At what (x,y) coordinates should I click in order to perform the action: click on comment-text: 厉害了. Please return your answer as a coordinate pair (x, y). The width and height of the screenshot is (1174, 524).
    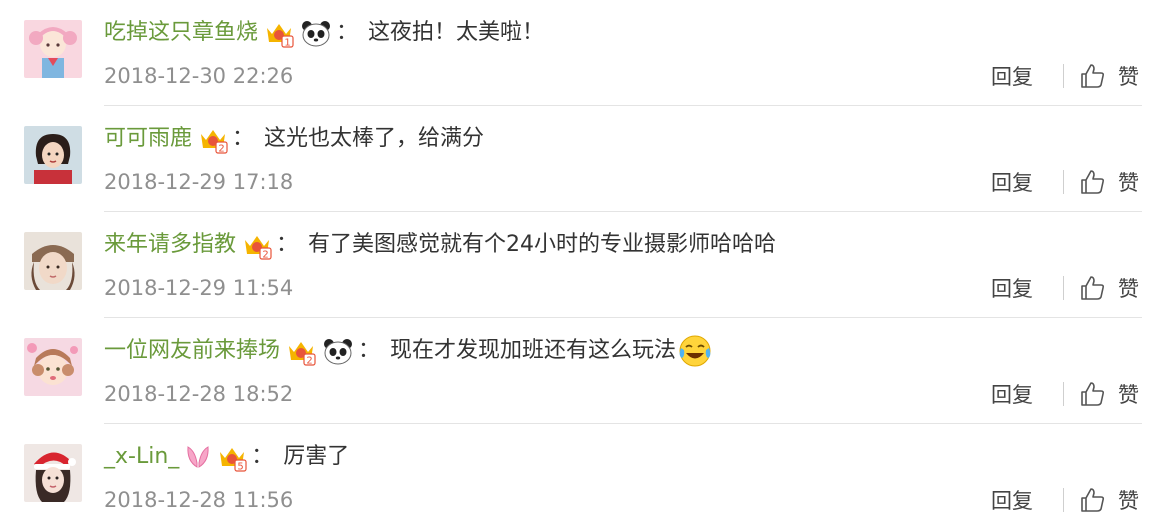
    Looking at the image, I should click on (316, 456).